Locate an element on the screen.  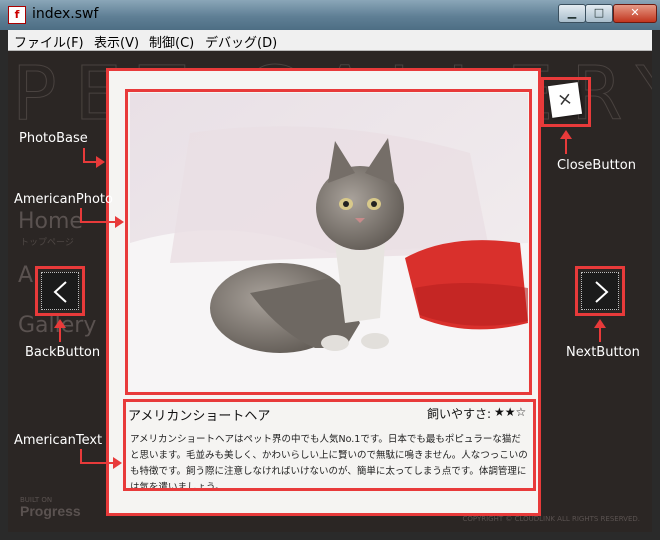
title-bar: f index.swf ▁ □ ✕ is located at coordinates (330, 15).